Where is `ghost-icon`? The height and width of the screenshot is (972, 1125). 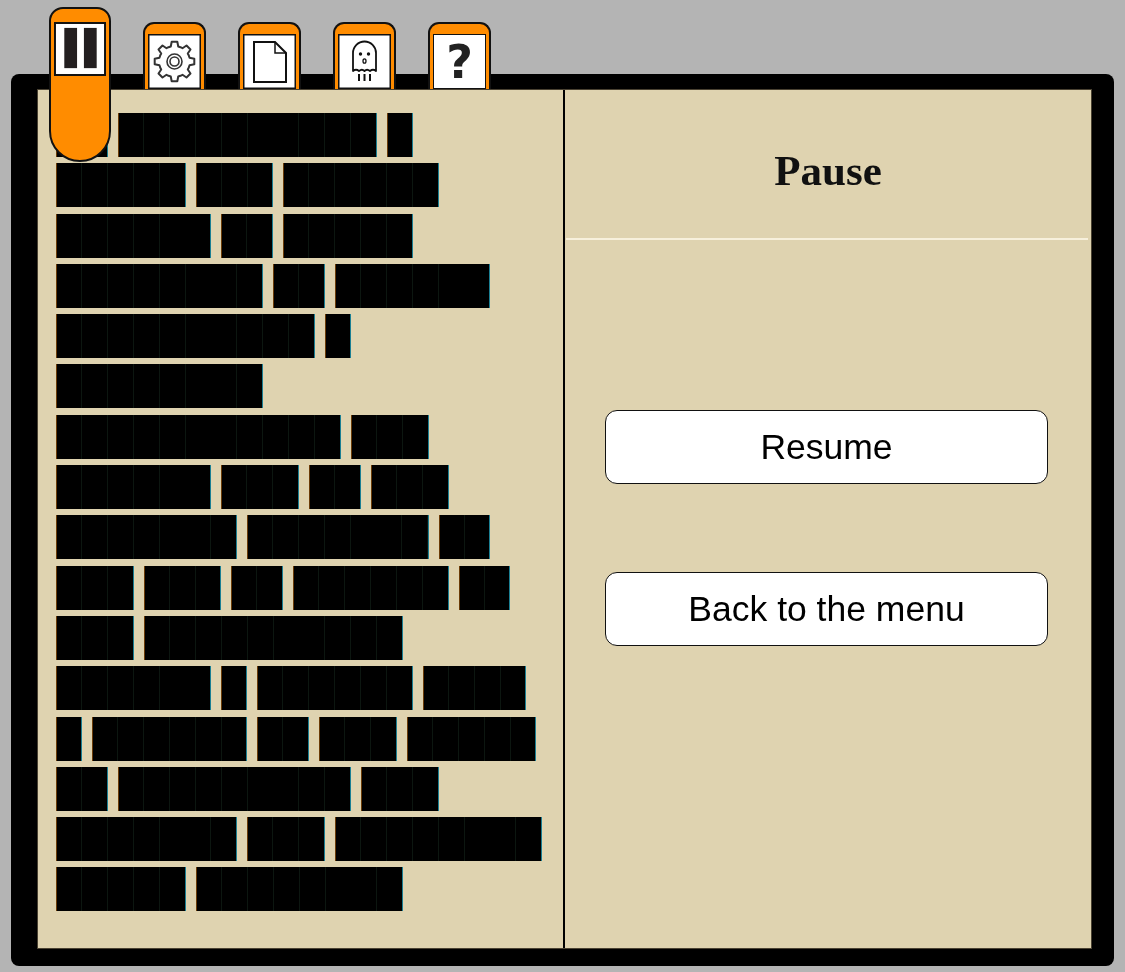
ghost-icon is located at coordinates (364, 61).